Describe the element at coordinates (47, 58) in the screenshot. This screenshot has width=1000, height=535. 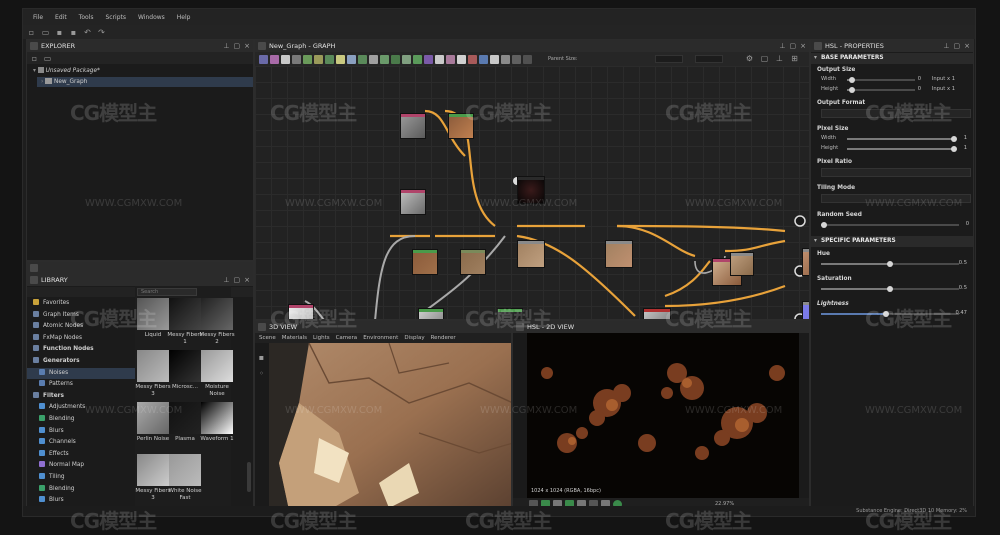
I see `folder-icon: ▭` at that location.